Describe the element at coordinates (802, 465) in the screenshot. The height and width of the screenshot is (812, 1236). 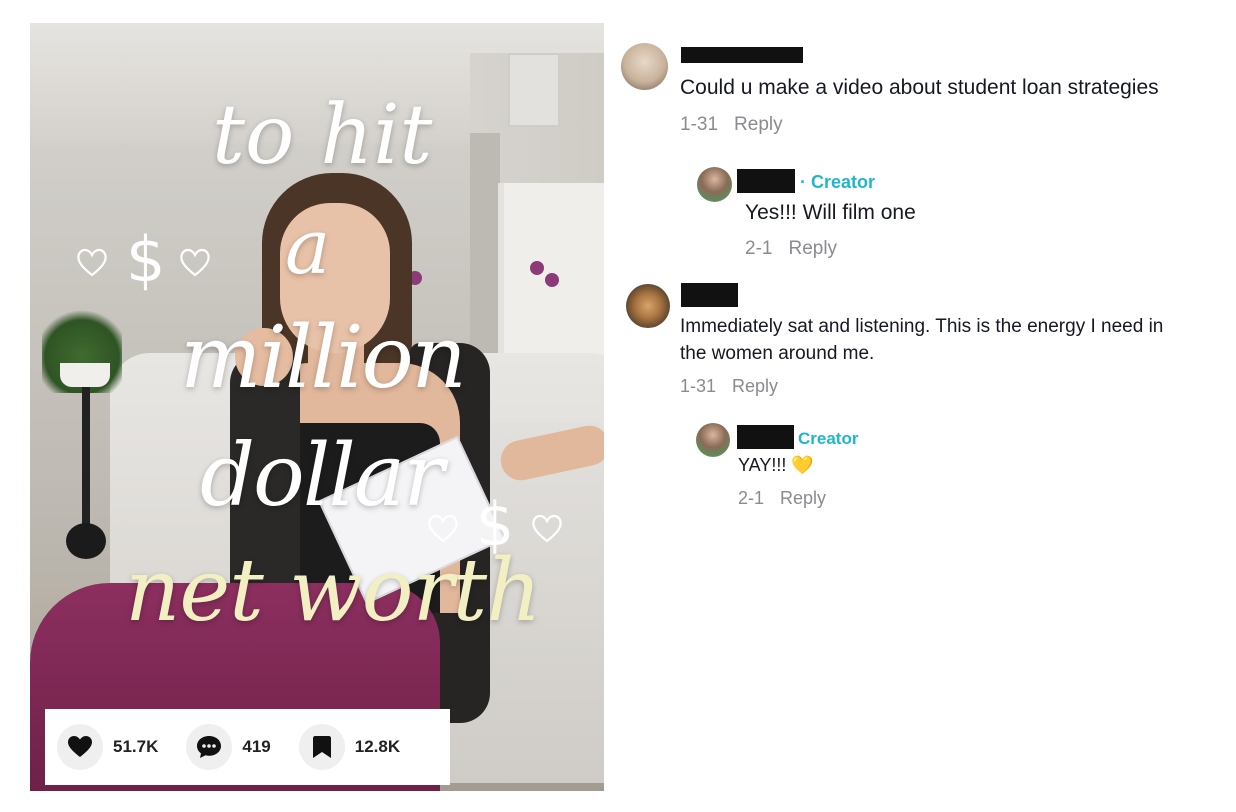
I see `yellow-heart-icon: 💛` at that location.